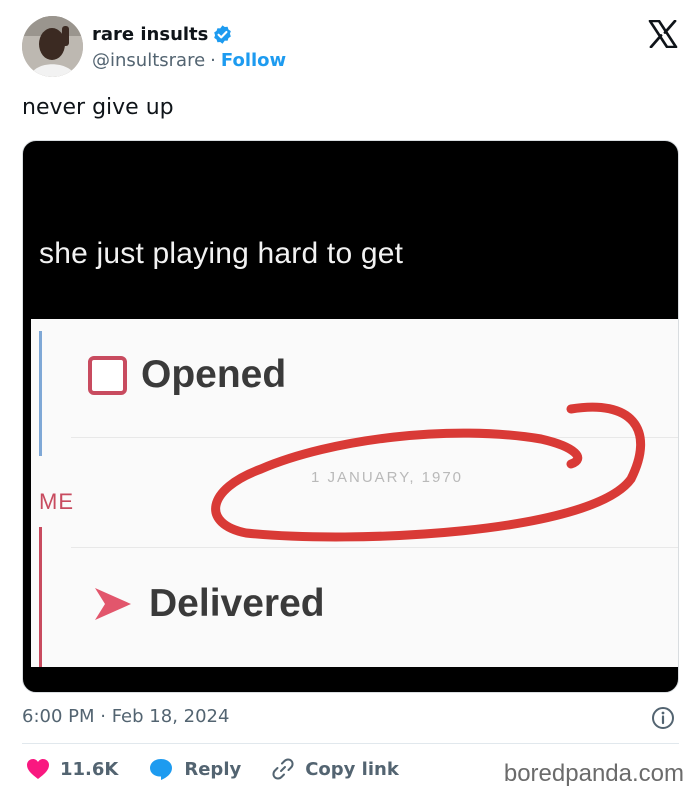 This screenshot has width=700, height=796. I want to click on heart-icon, so click(38, 769).